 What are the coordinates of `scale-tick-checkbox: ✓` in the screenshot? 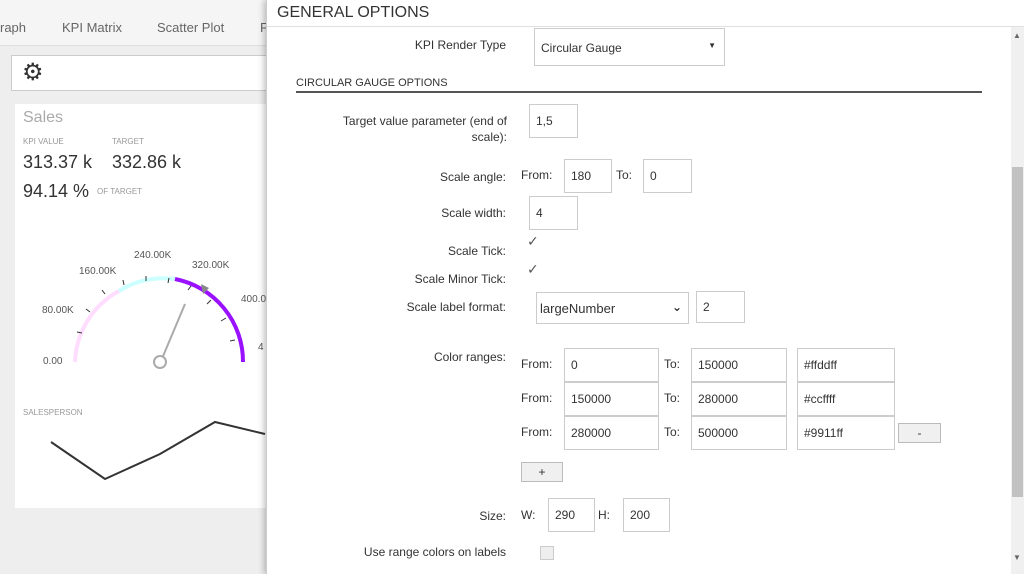 It's located at (534, 241).